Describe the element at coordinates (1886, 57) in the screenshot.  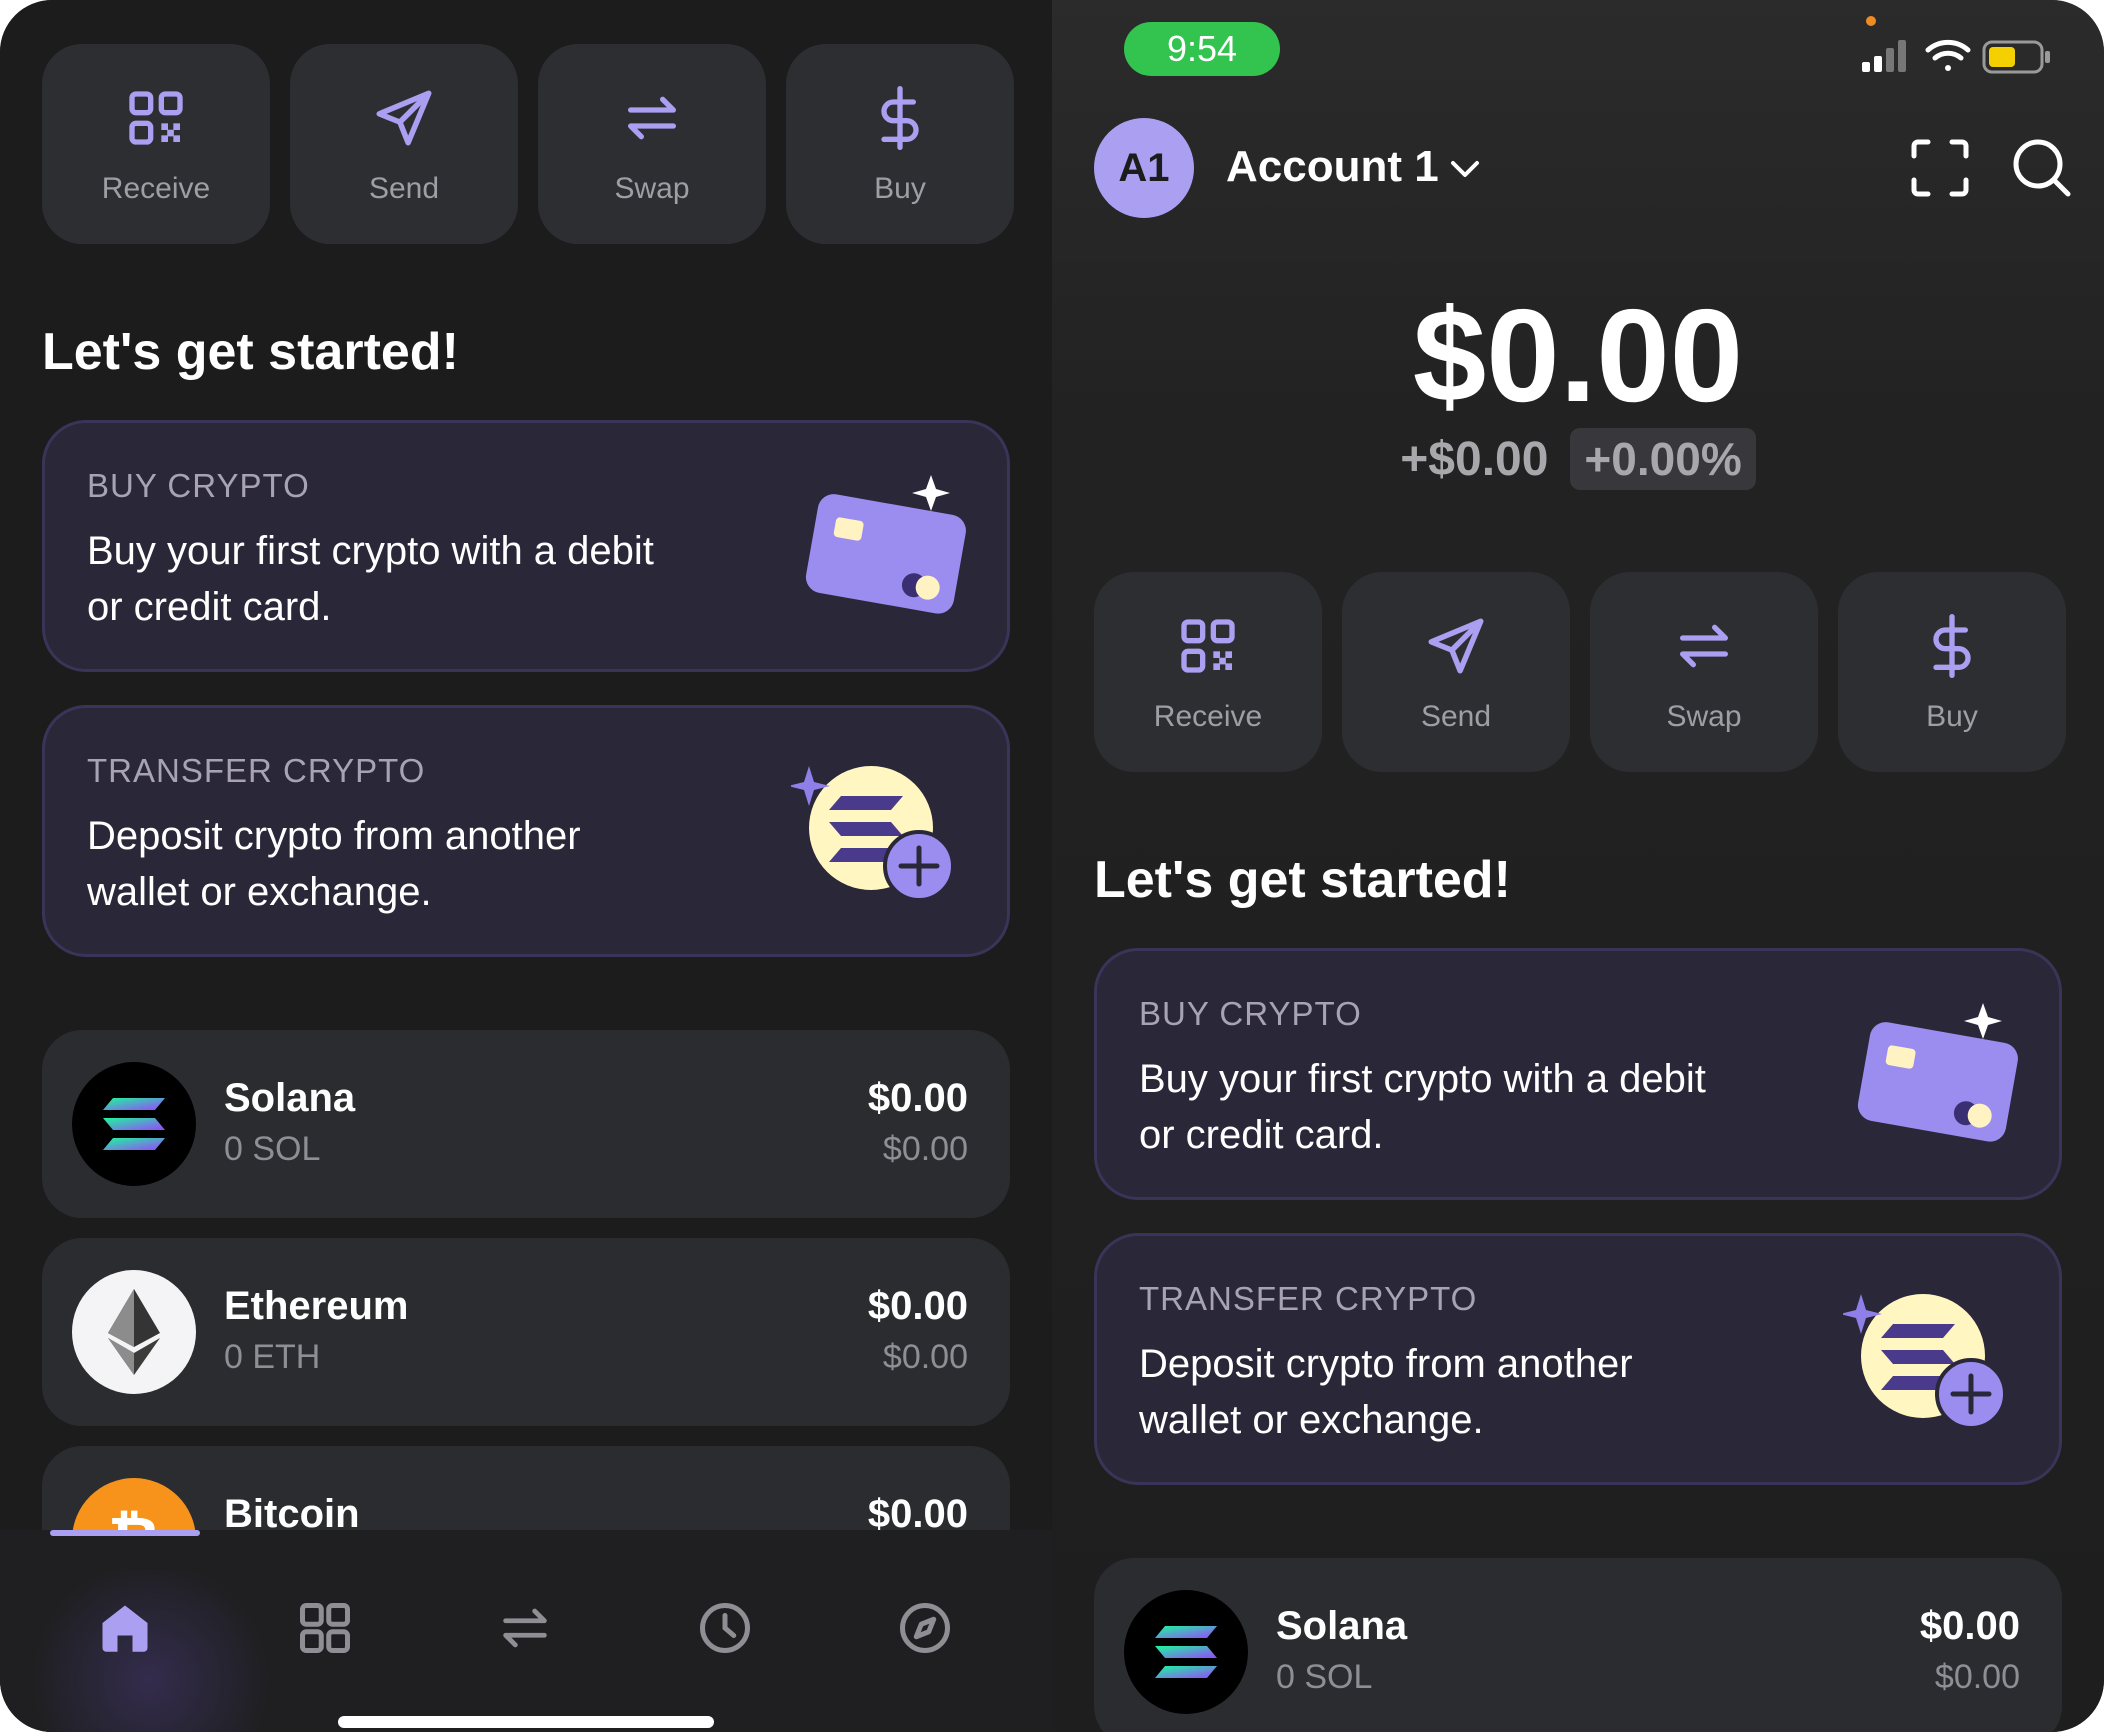
I see `cellular-signal-icon` at that location.